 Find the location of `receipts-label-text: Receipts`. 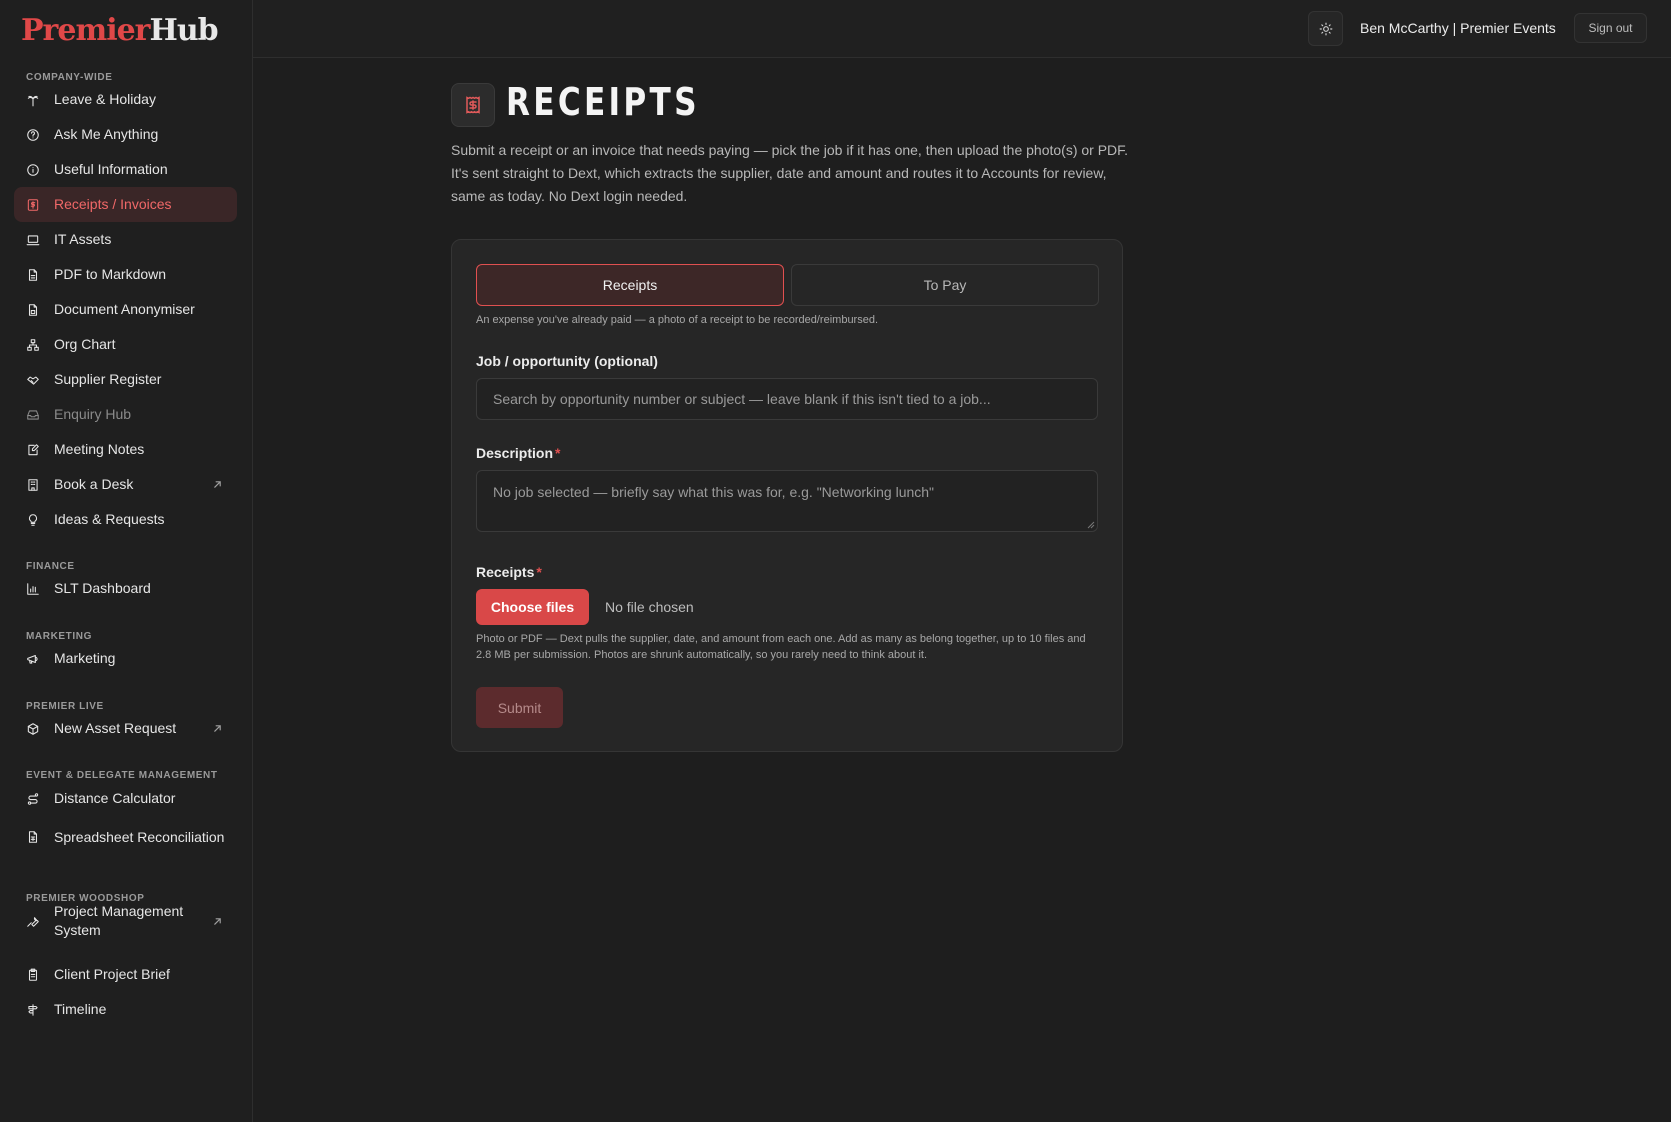

receipts-label-text: Receipts is located at coordinates (505, 572).